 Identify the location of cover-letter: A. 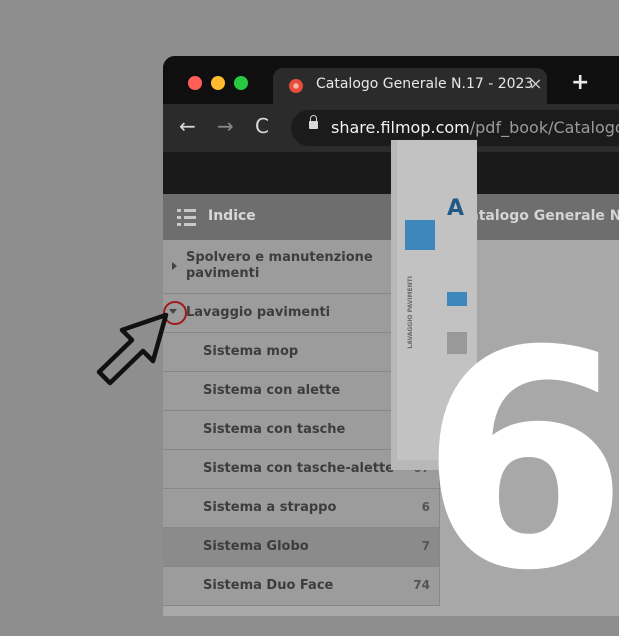
(456, 208).